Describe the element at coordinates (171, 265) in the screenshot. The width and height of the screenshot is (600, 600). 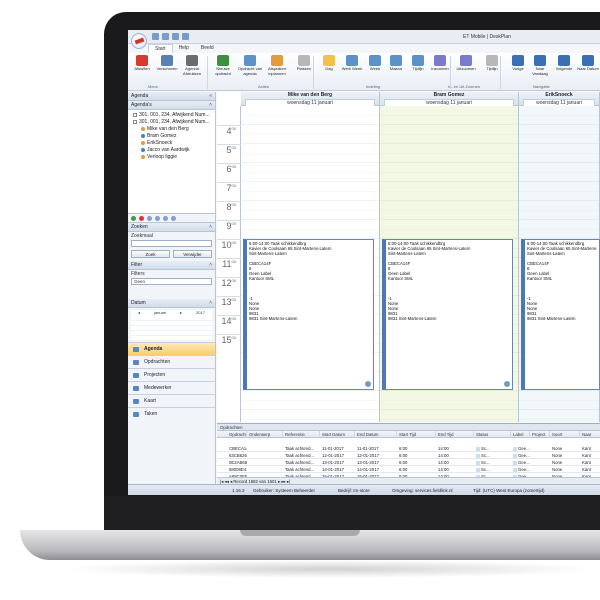
I see `filter-header: Filter ˄` at that location.